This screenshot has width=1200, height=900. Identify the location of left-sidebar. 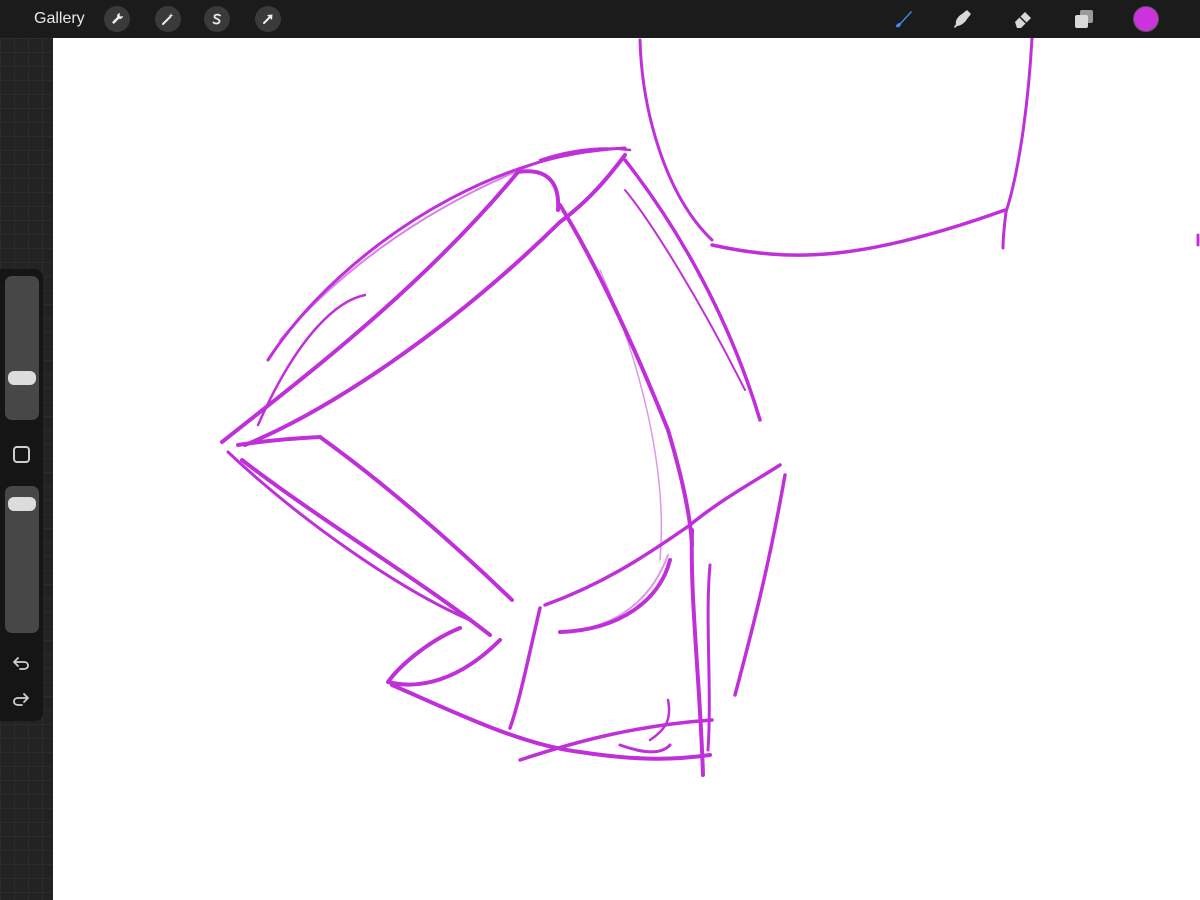
(21, 495).